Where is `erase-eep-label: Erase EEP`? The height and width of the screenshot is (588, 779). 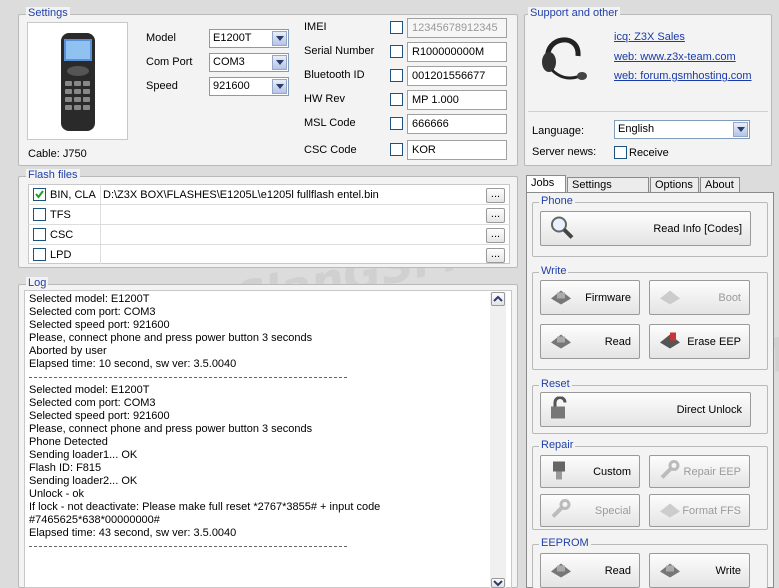
erase-eep-label: Erase EEP is located at coordinates (714, 341).